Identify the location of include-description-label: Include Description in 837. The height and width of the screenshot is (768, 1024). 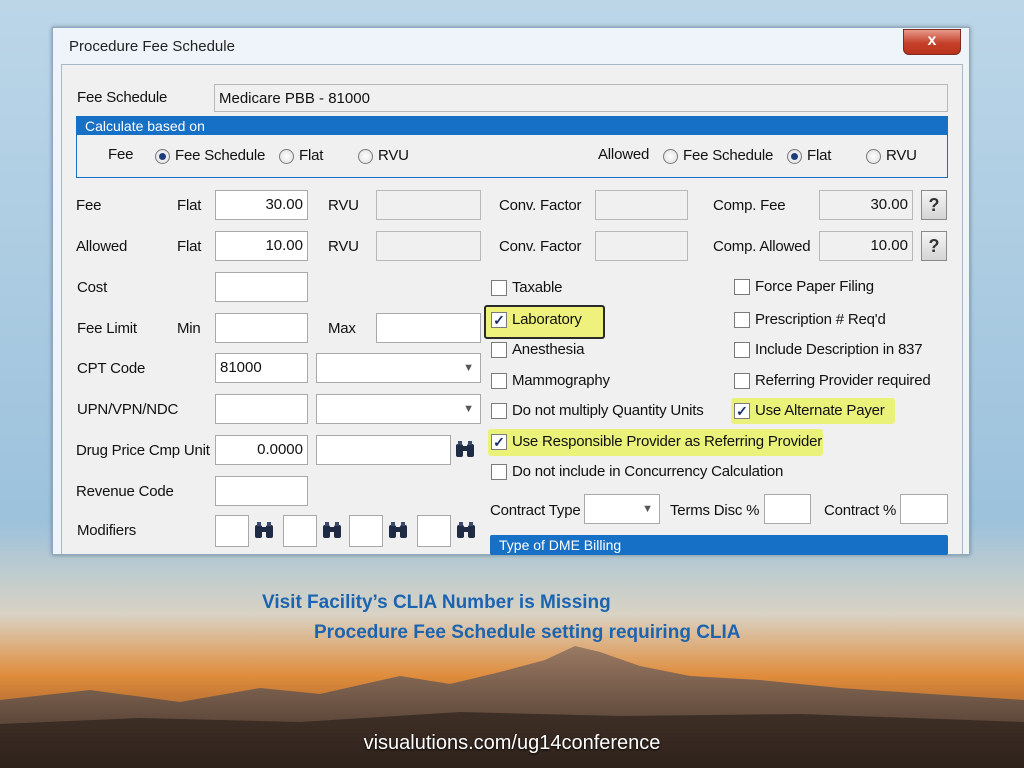
(839, 349).